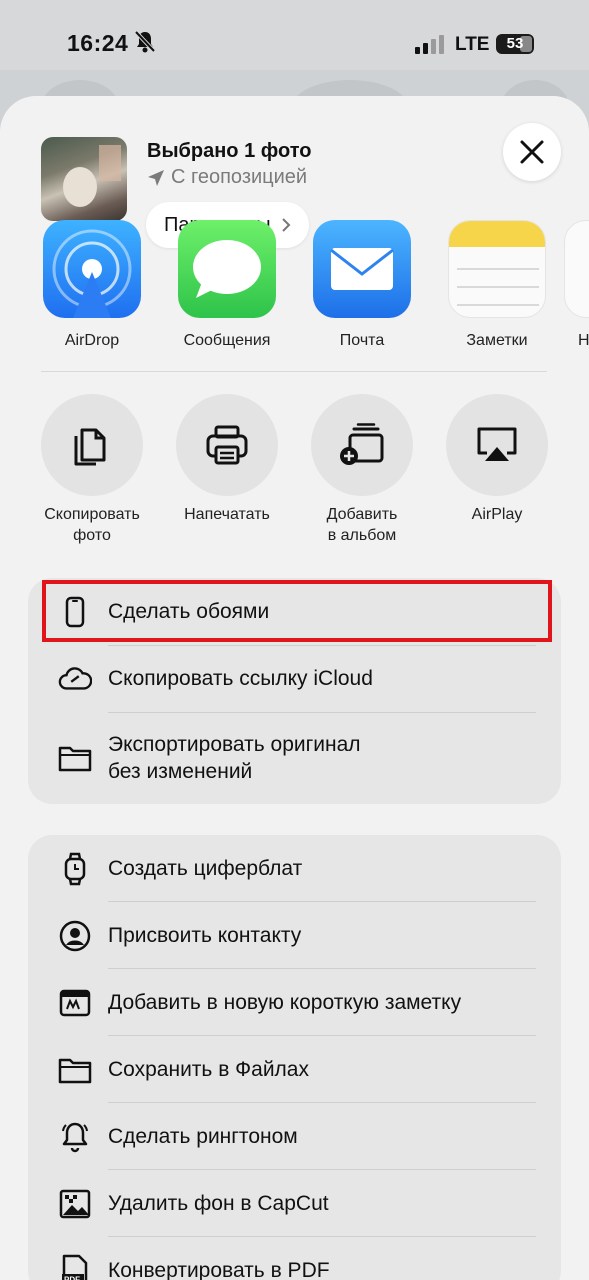 The image size is (589, 1280). I want to click on list-item-convert-pdf: PDF Конвертировать в PDF, so click(294, 1258).